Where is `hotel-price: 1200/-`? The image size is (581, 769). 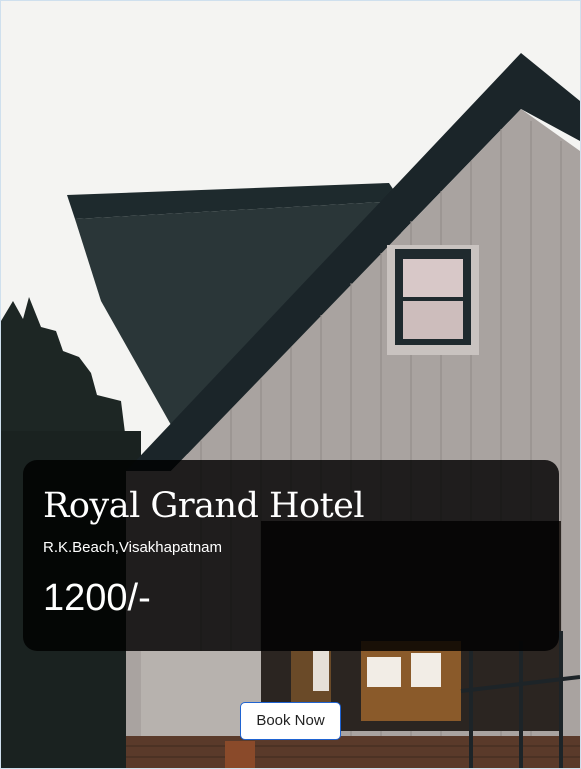
hotel-price: 1200/- is located at coordinates (97, 598).